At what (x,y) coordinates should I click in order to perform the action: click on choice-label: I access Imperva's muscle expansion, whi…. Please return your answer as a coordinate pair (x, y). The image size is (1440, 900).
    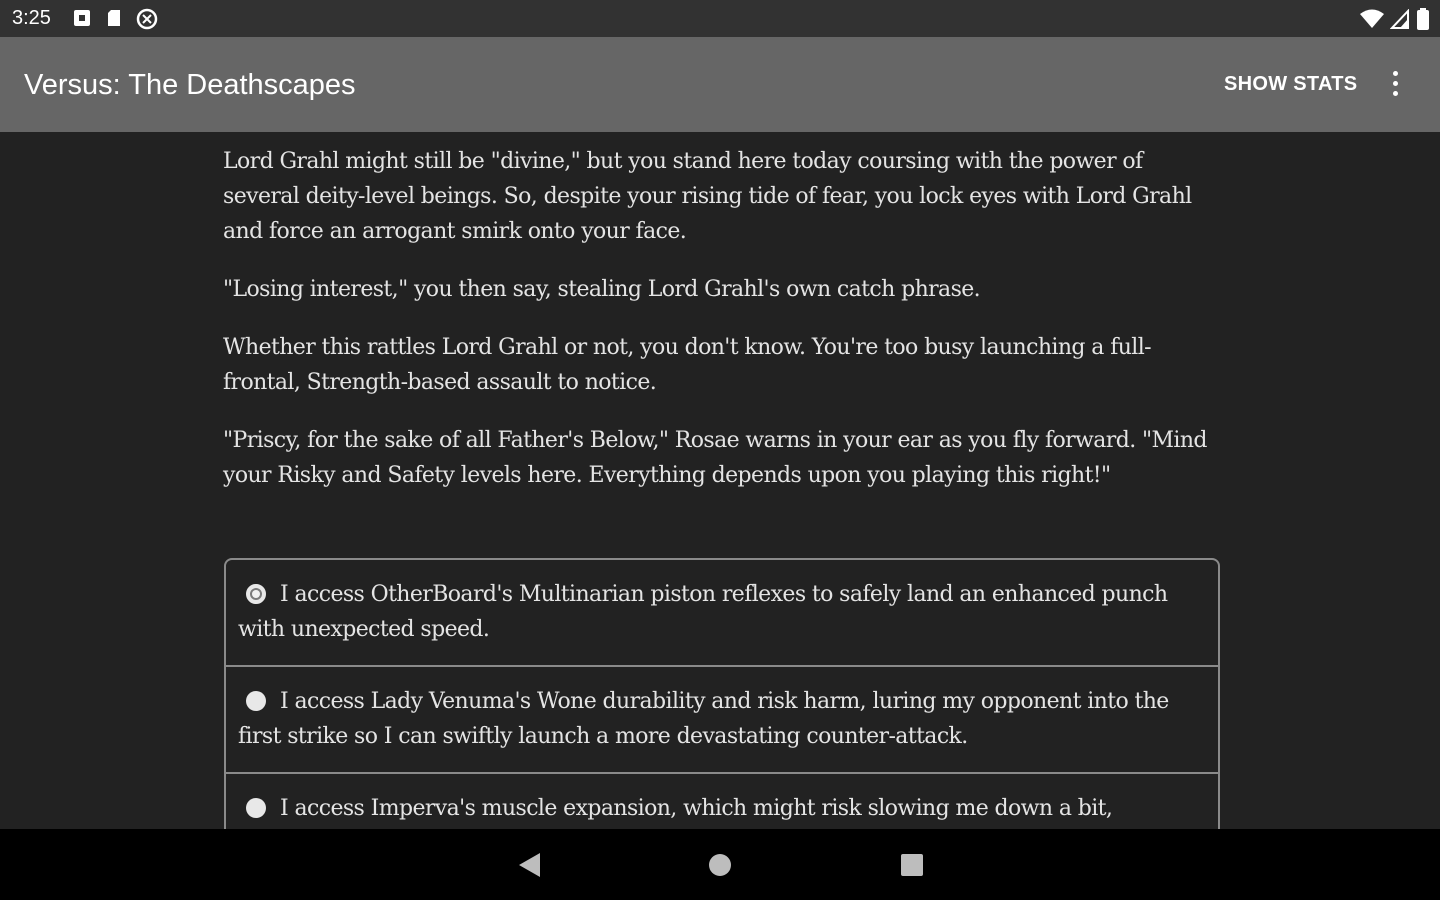
    Looking at the image, I should click on (696, 808).